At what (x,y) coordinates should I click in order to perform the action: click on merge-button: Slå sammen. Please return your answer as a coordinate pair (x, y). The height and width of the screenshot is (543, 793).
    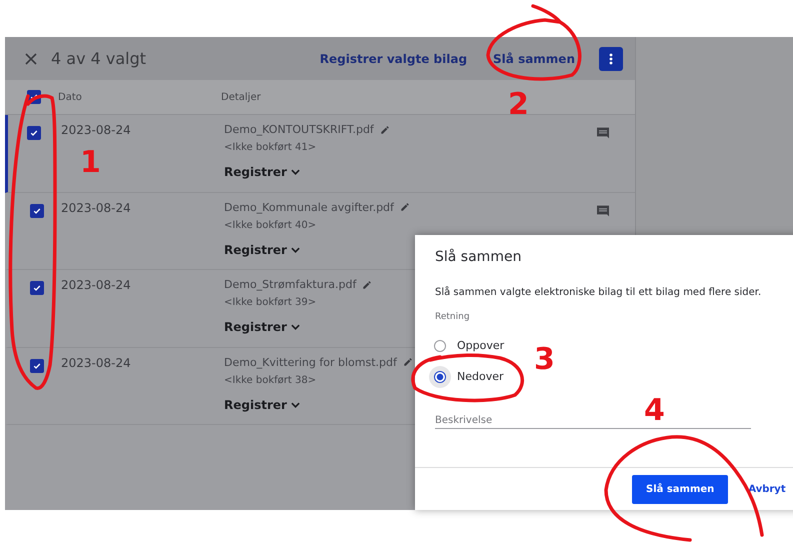
    Looking at the image, I should click on (680, 489).